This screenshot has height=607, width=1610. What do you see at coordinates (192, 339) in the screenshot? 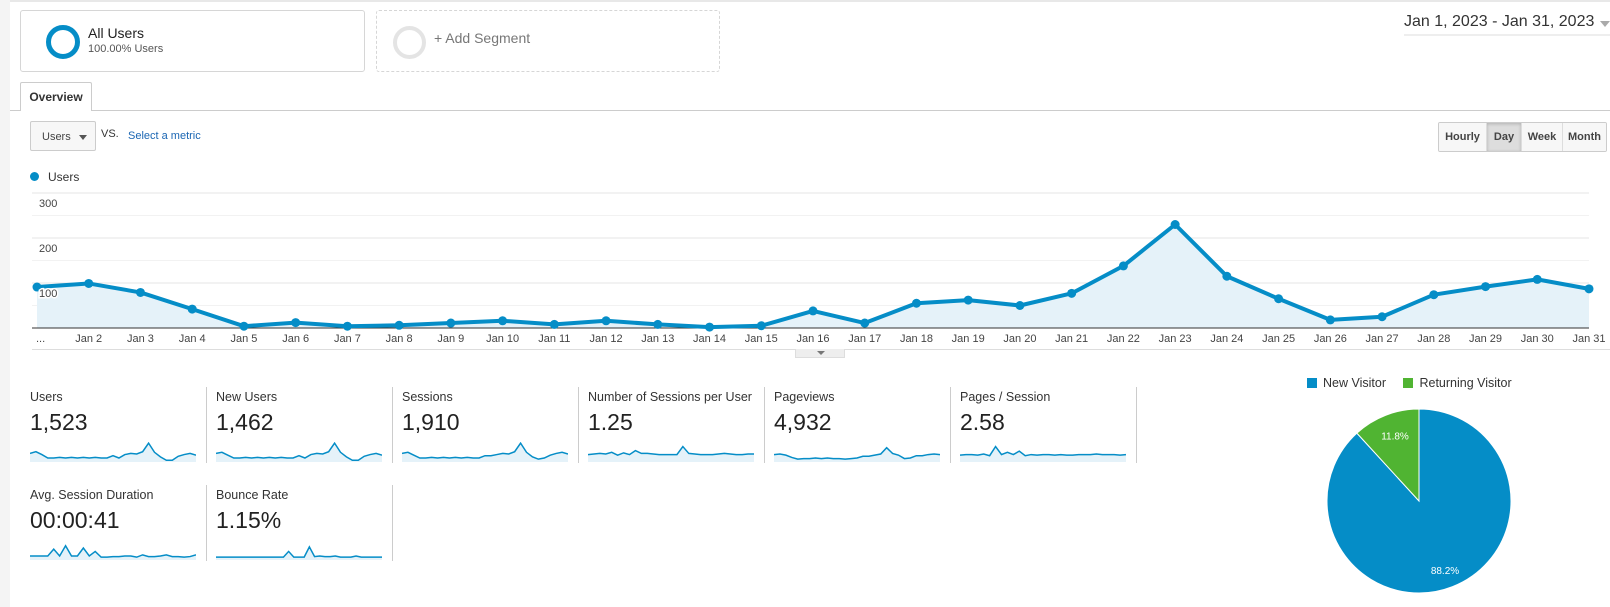
I see `x-tick-label: Jan 4` at bounding box center [192, 339].